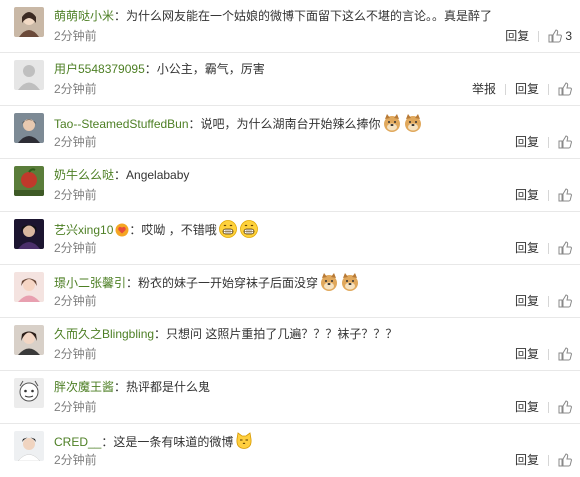 This screenshot has width=580, height=477. What do you see at coordinates (162, 387) in the screenshot?
I see `comment-text: ：热评都是什么鬼` at bounding box center [162, 387].